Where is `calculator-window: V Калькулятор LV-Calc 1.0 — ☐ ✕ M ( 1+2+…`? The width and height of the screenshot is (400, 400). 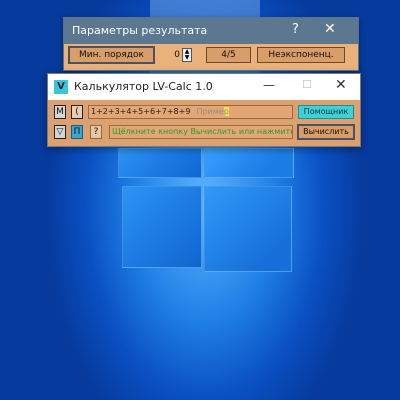 calculator-window: V Калькулятор LV-Calc 1.0 — ☐ ✕ M ( 1+2+… is located at coordinates (204, 110).